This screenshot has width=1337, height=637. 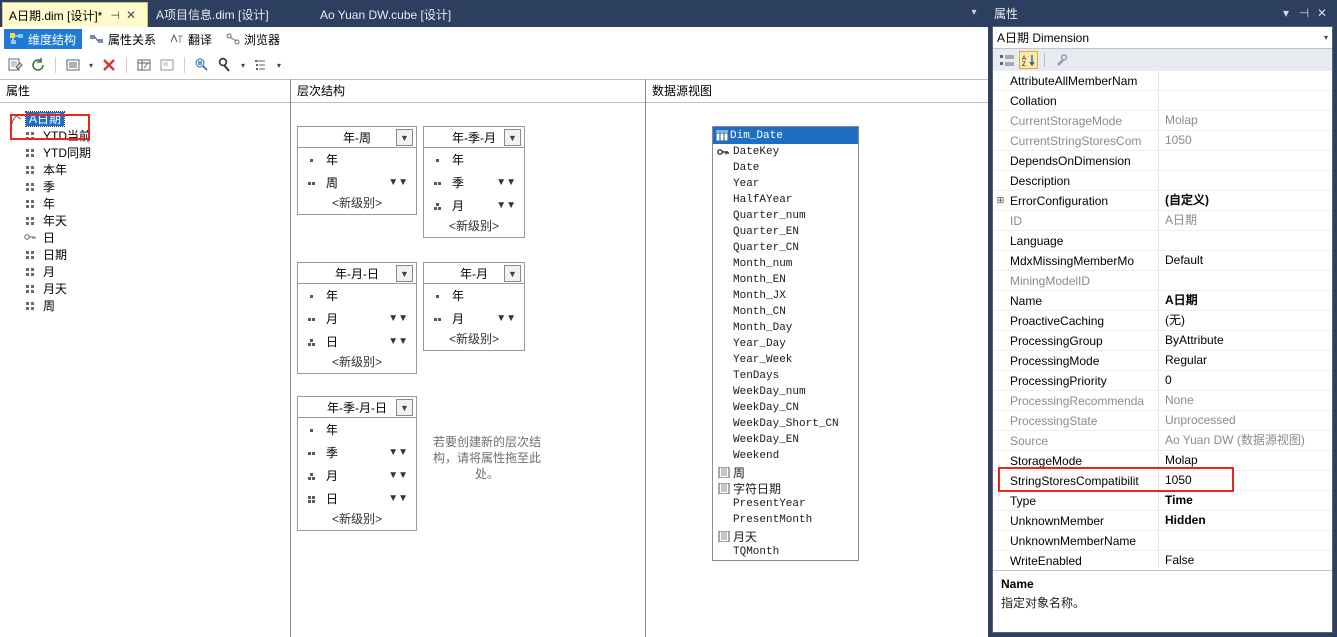 What do you see at coordinates (1006, 60) in the screenshot?
I see `categorized-button` at bounding box center [1006, 60].